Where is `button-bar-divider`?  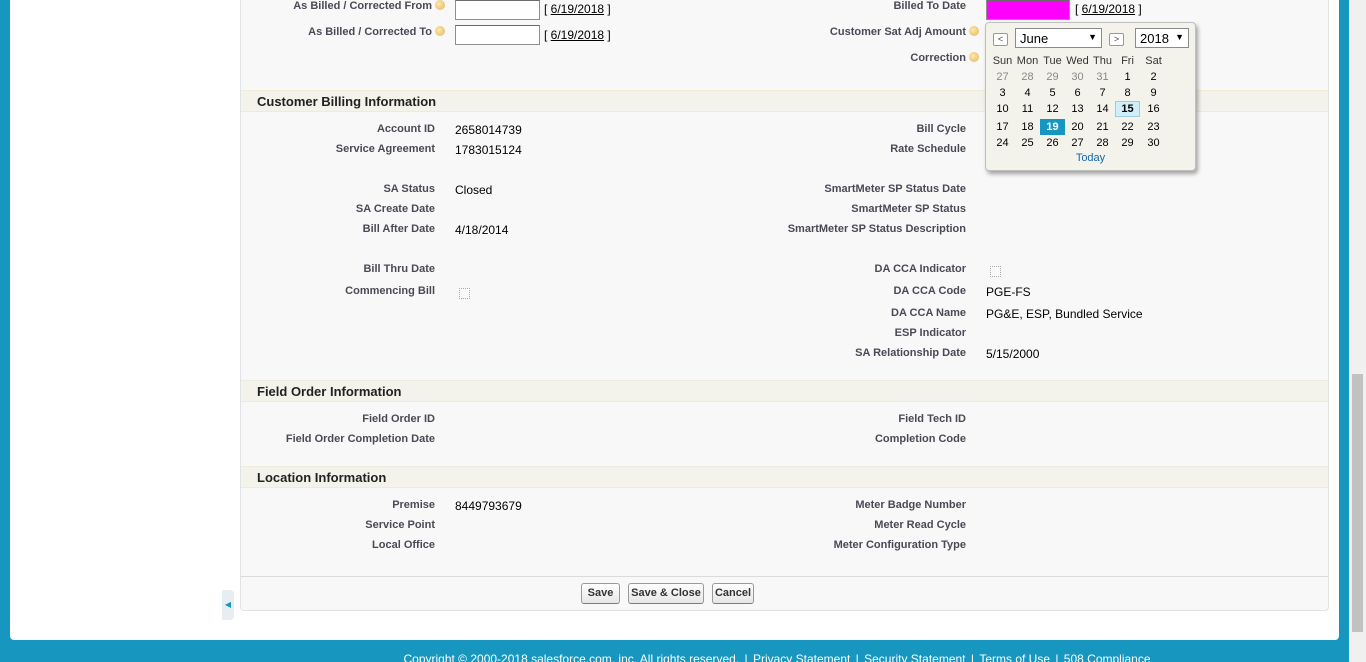 button-bar-divider is located at coordinates (784, 576).